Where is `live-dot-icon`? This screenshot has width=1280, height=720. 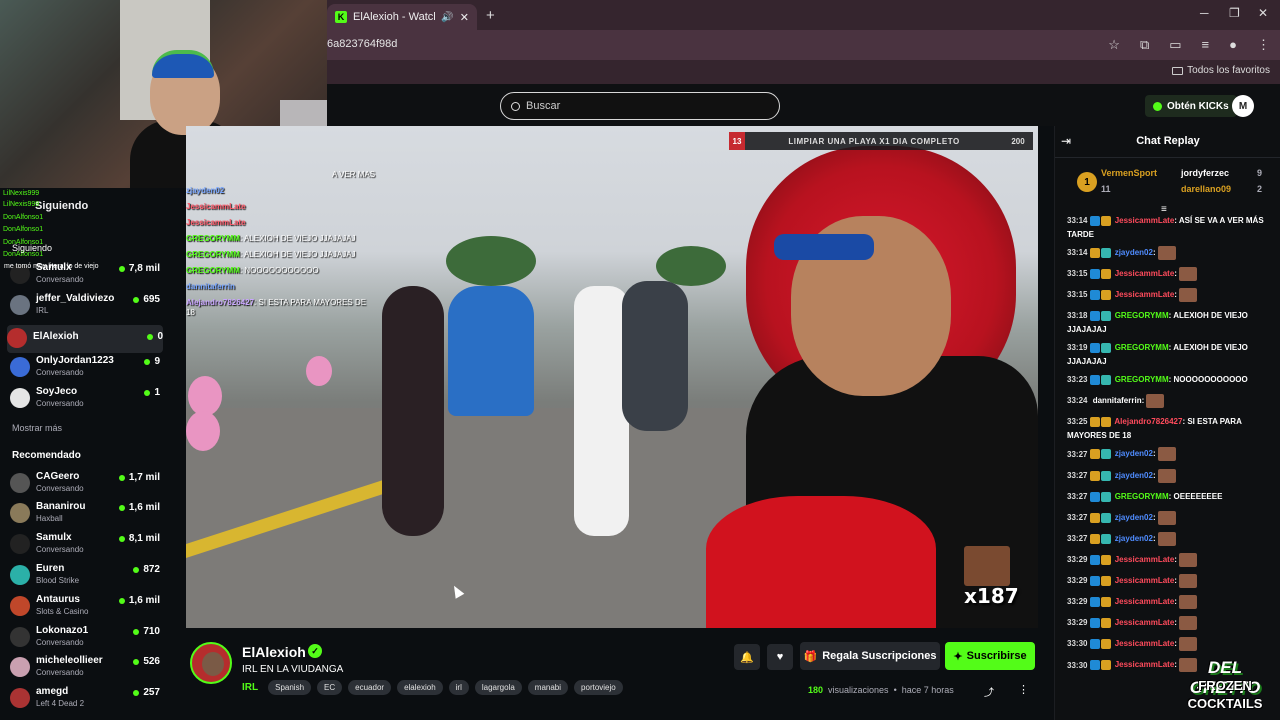 live-dot-icon is located at coordinates (136, 631).